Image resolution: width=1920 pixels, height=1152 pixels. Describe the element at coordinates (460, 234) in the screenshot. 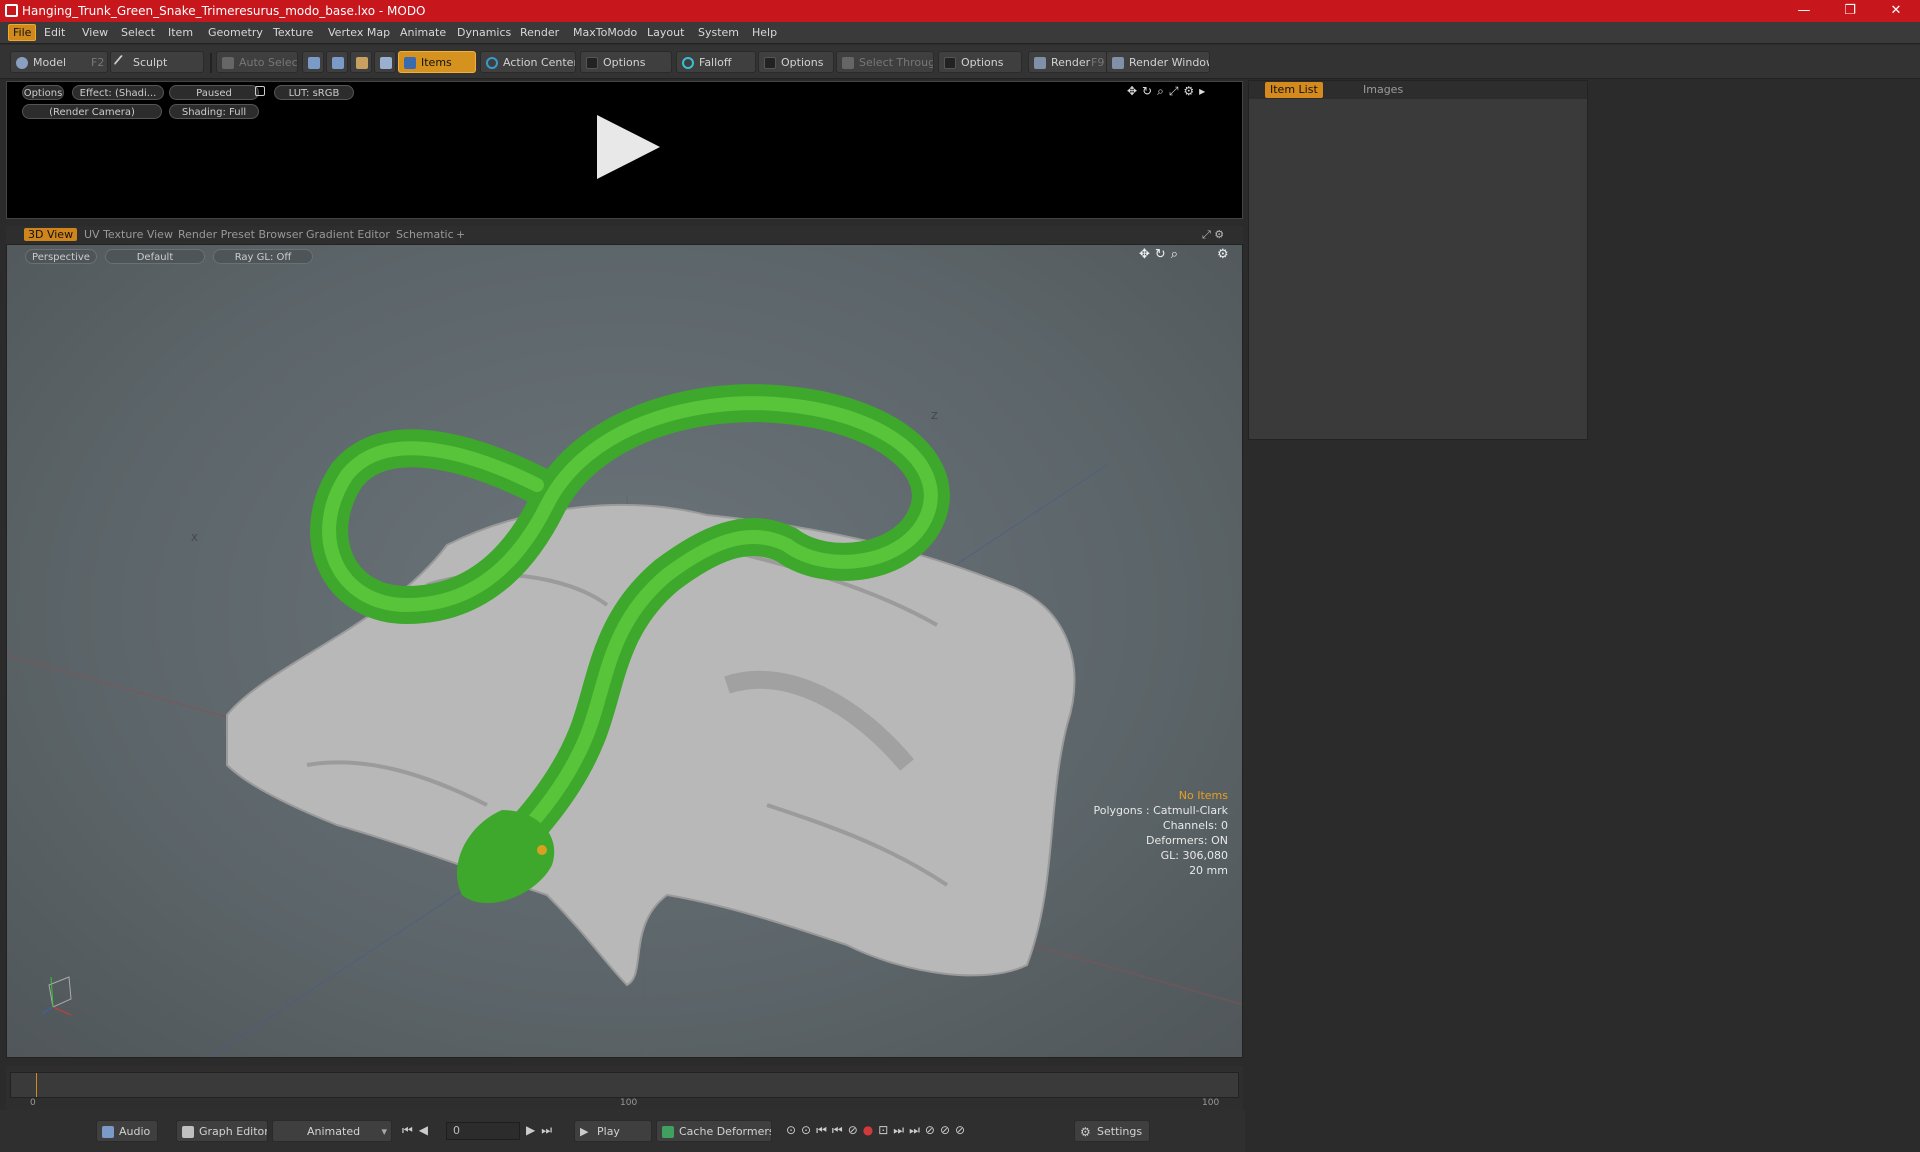

I see `add-tab-button: +` at that location.